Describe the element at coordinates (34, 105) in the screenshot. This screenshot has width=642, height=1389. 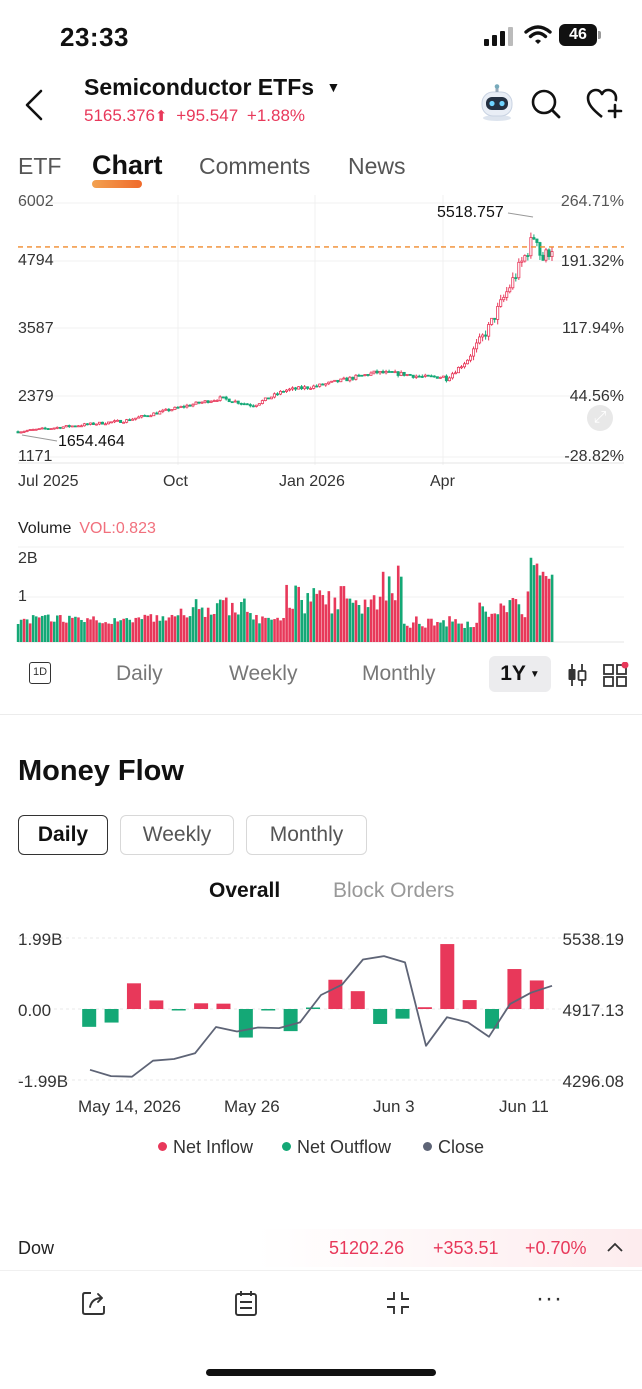
I see `back-icon` at that location.